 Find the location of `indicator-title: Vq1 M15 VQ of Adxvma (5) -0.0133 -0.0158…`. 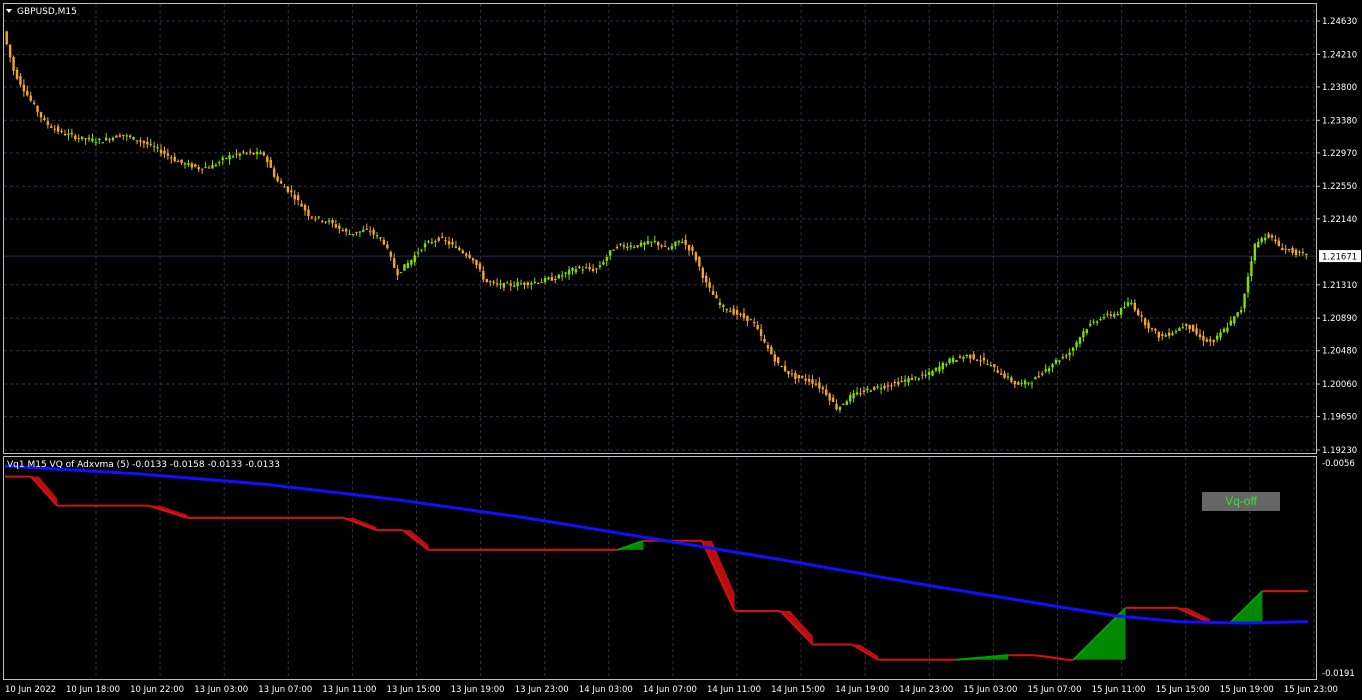

indicator-title: Vq1 M15 VQ of Adxvma (5) -0.0133 -0.0158… is located at coordinates (143, 465).